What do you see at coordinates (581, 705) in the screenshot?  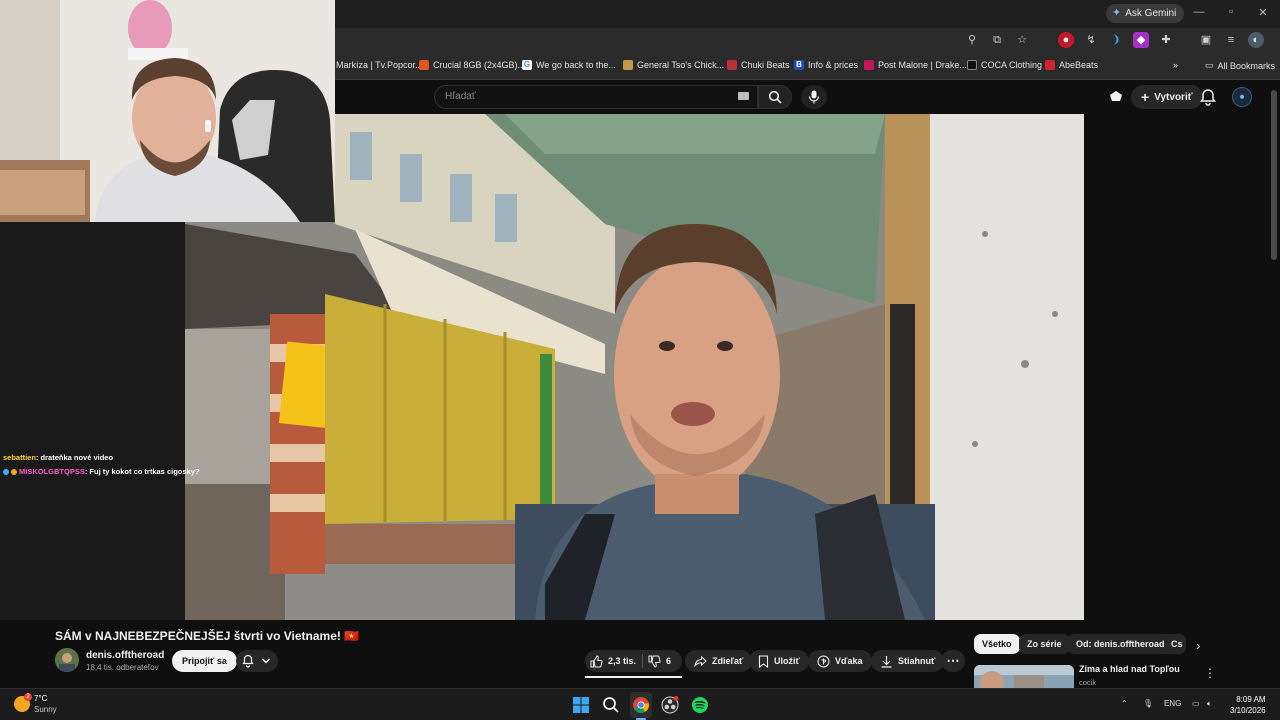 I see `windows-start-icon` at bounding box center [581, 705].